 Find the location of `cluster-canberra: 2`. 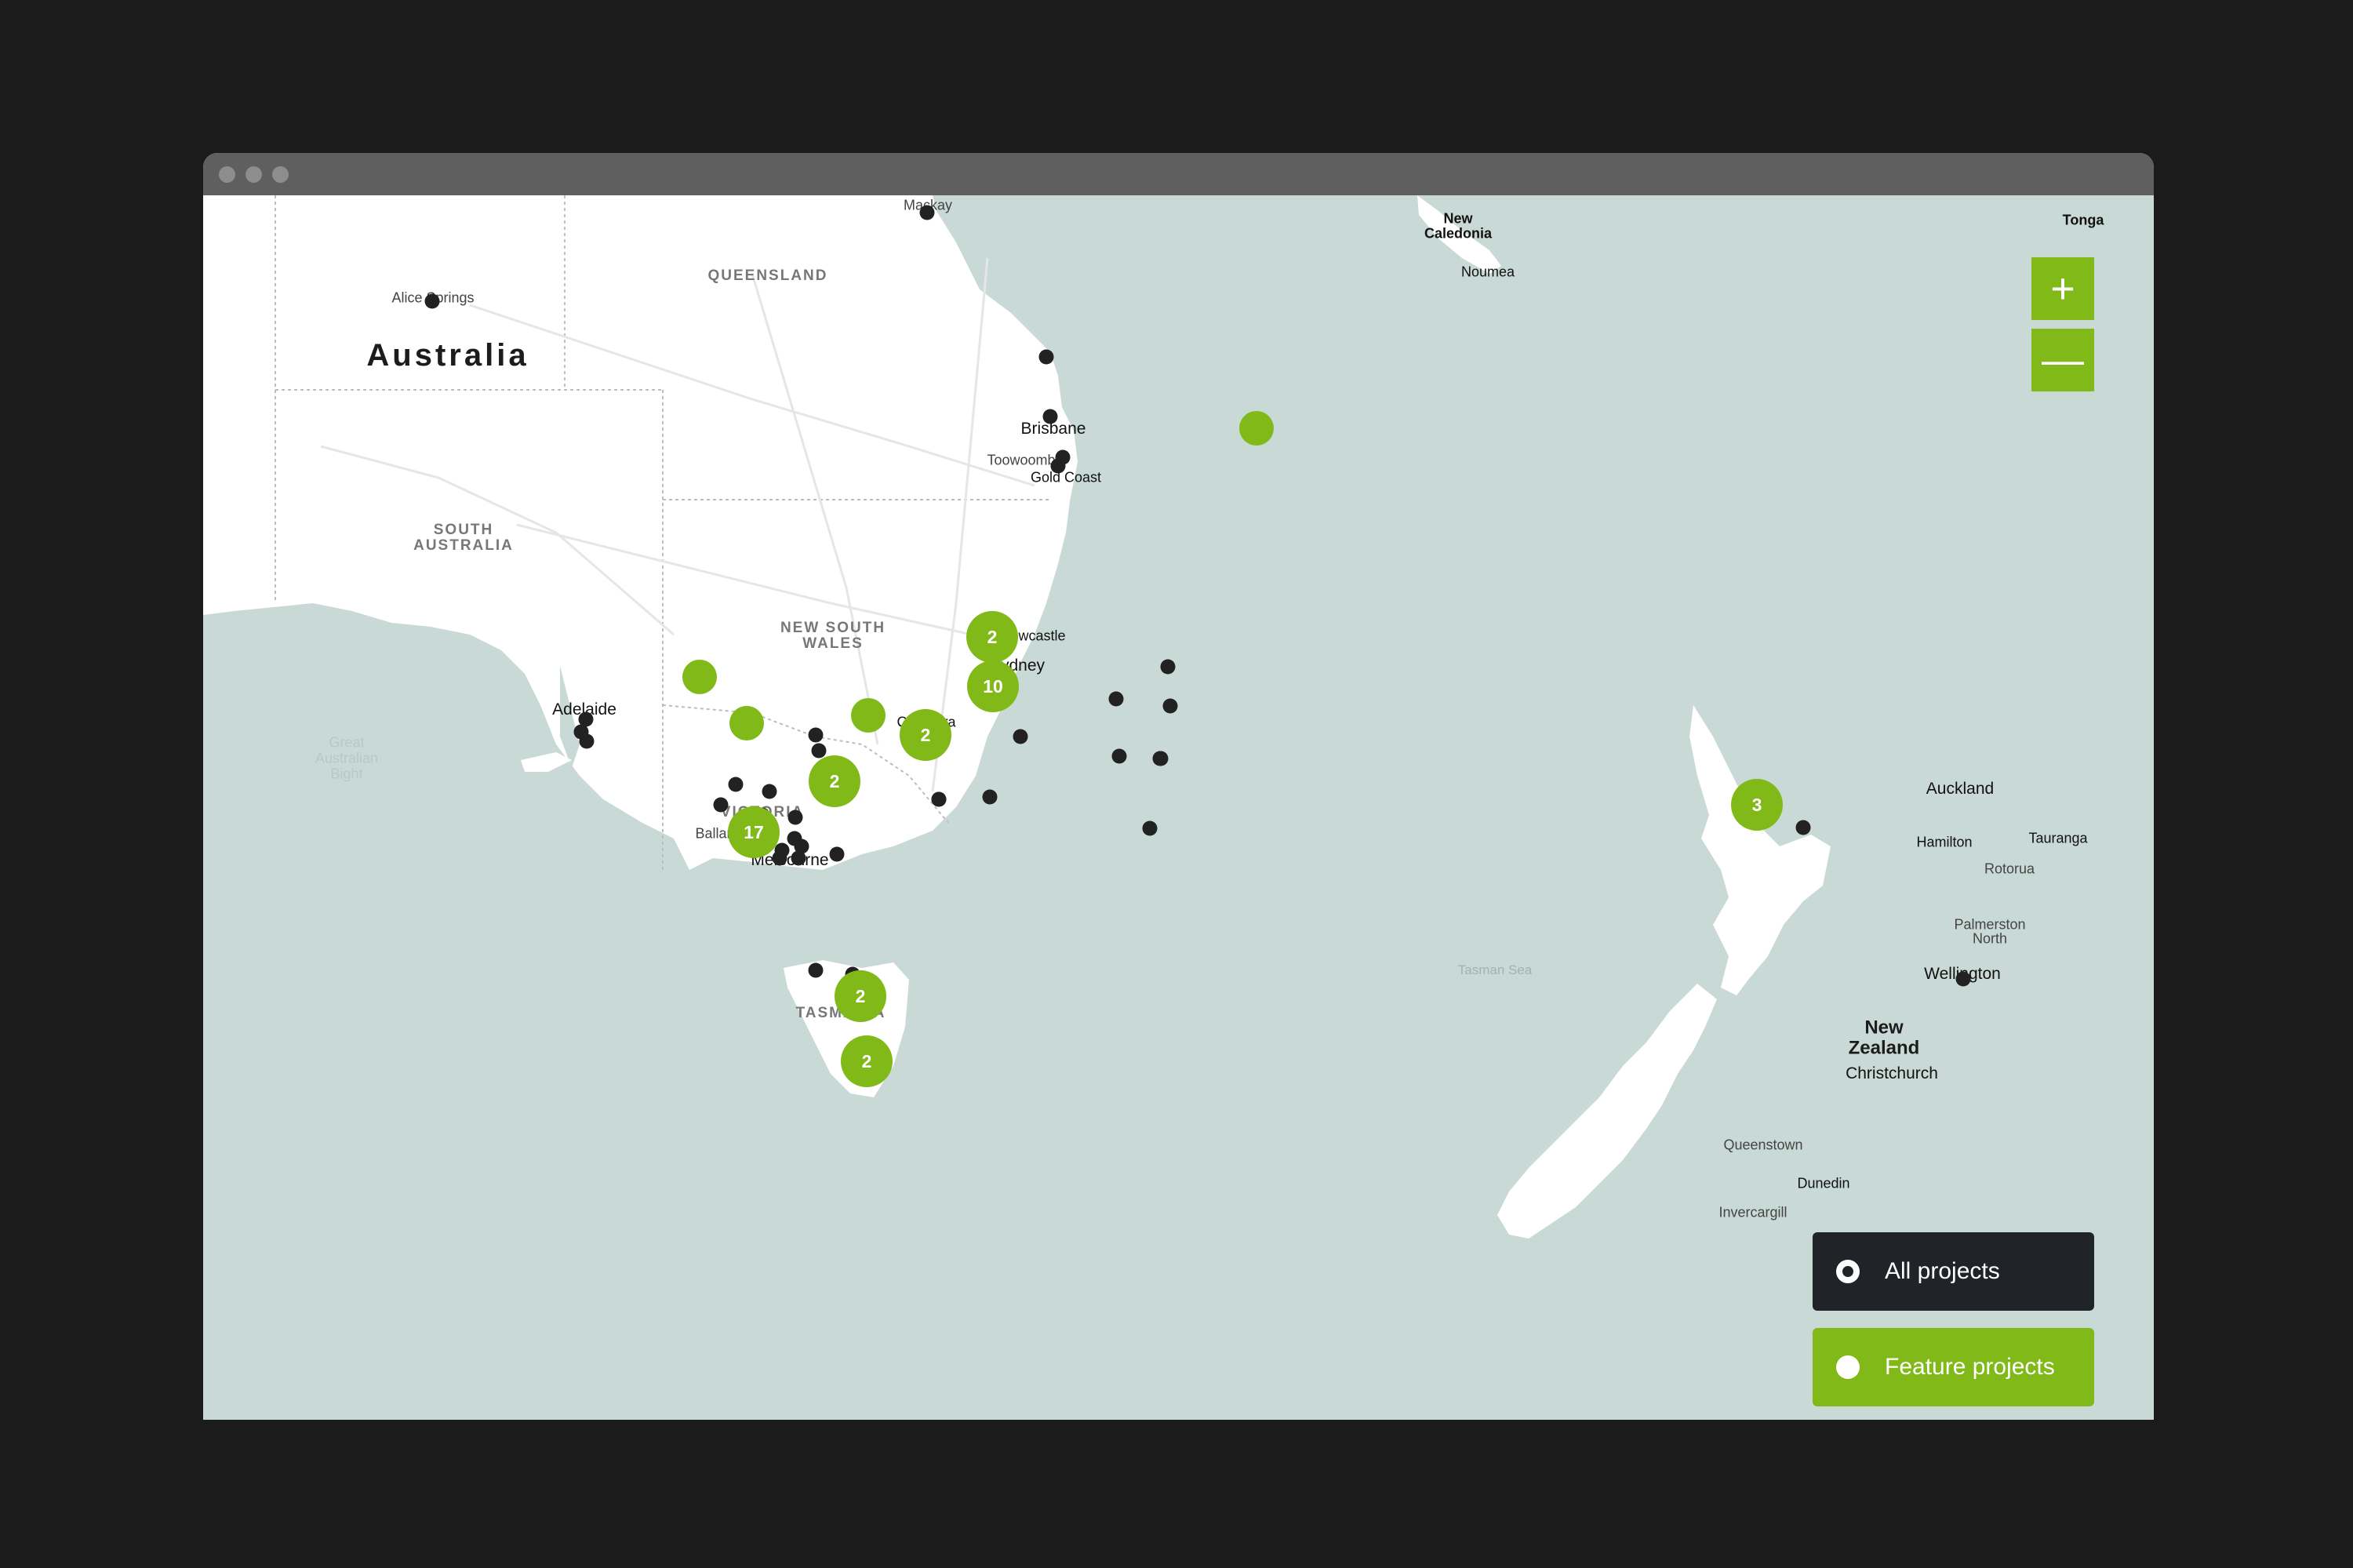

cluster-canberra: 2 is located at coordinates (925, 735).